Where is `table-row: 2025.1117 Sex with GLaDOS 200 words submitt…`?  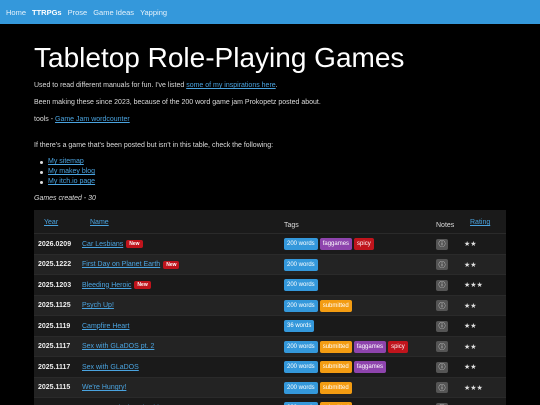
table-row: 2025.1117 Sex with GLaDOS 200 words submitt… is located at coordinates (270, 366).